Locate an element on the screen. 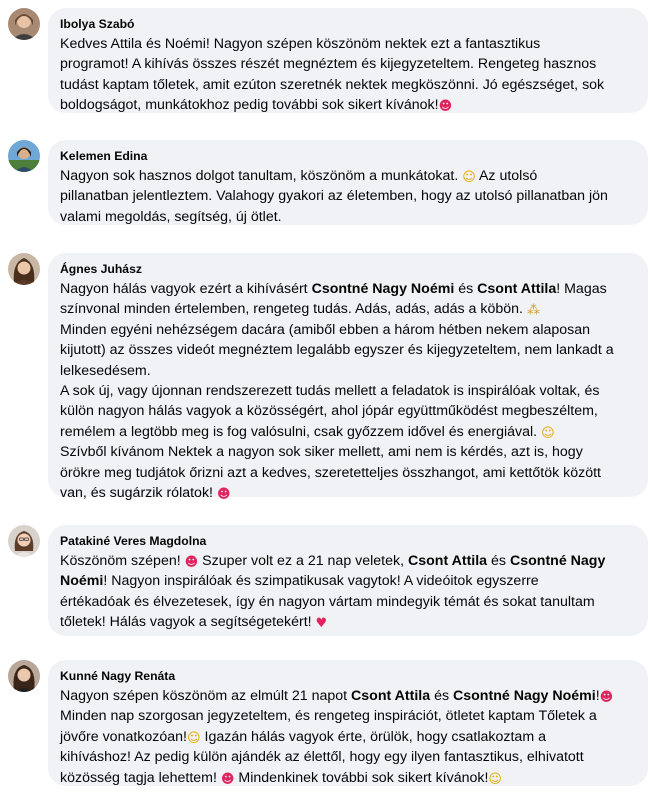  hugging-face-icon: ☺ is located at coordinates (193, 738).